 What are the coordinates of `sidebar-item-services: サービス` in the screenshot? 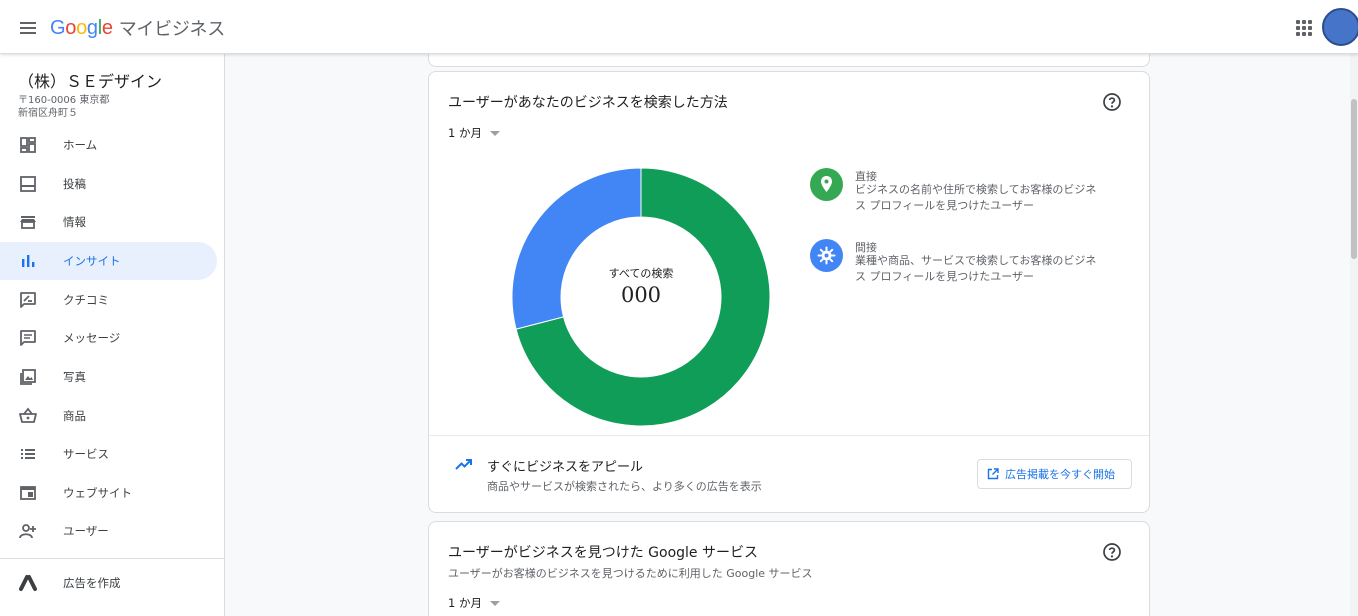 It's located at (108, 454).